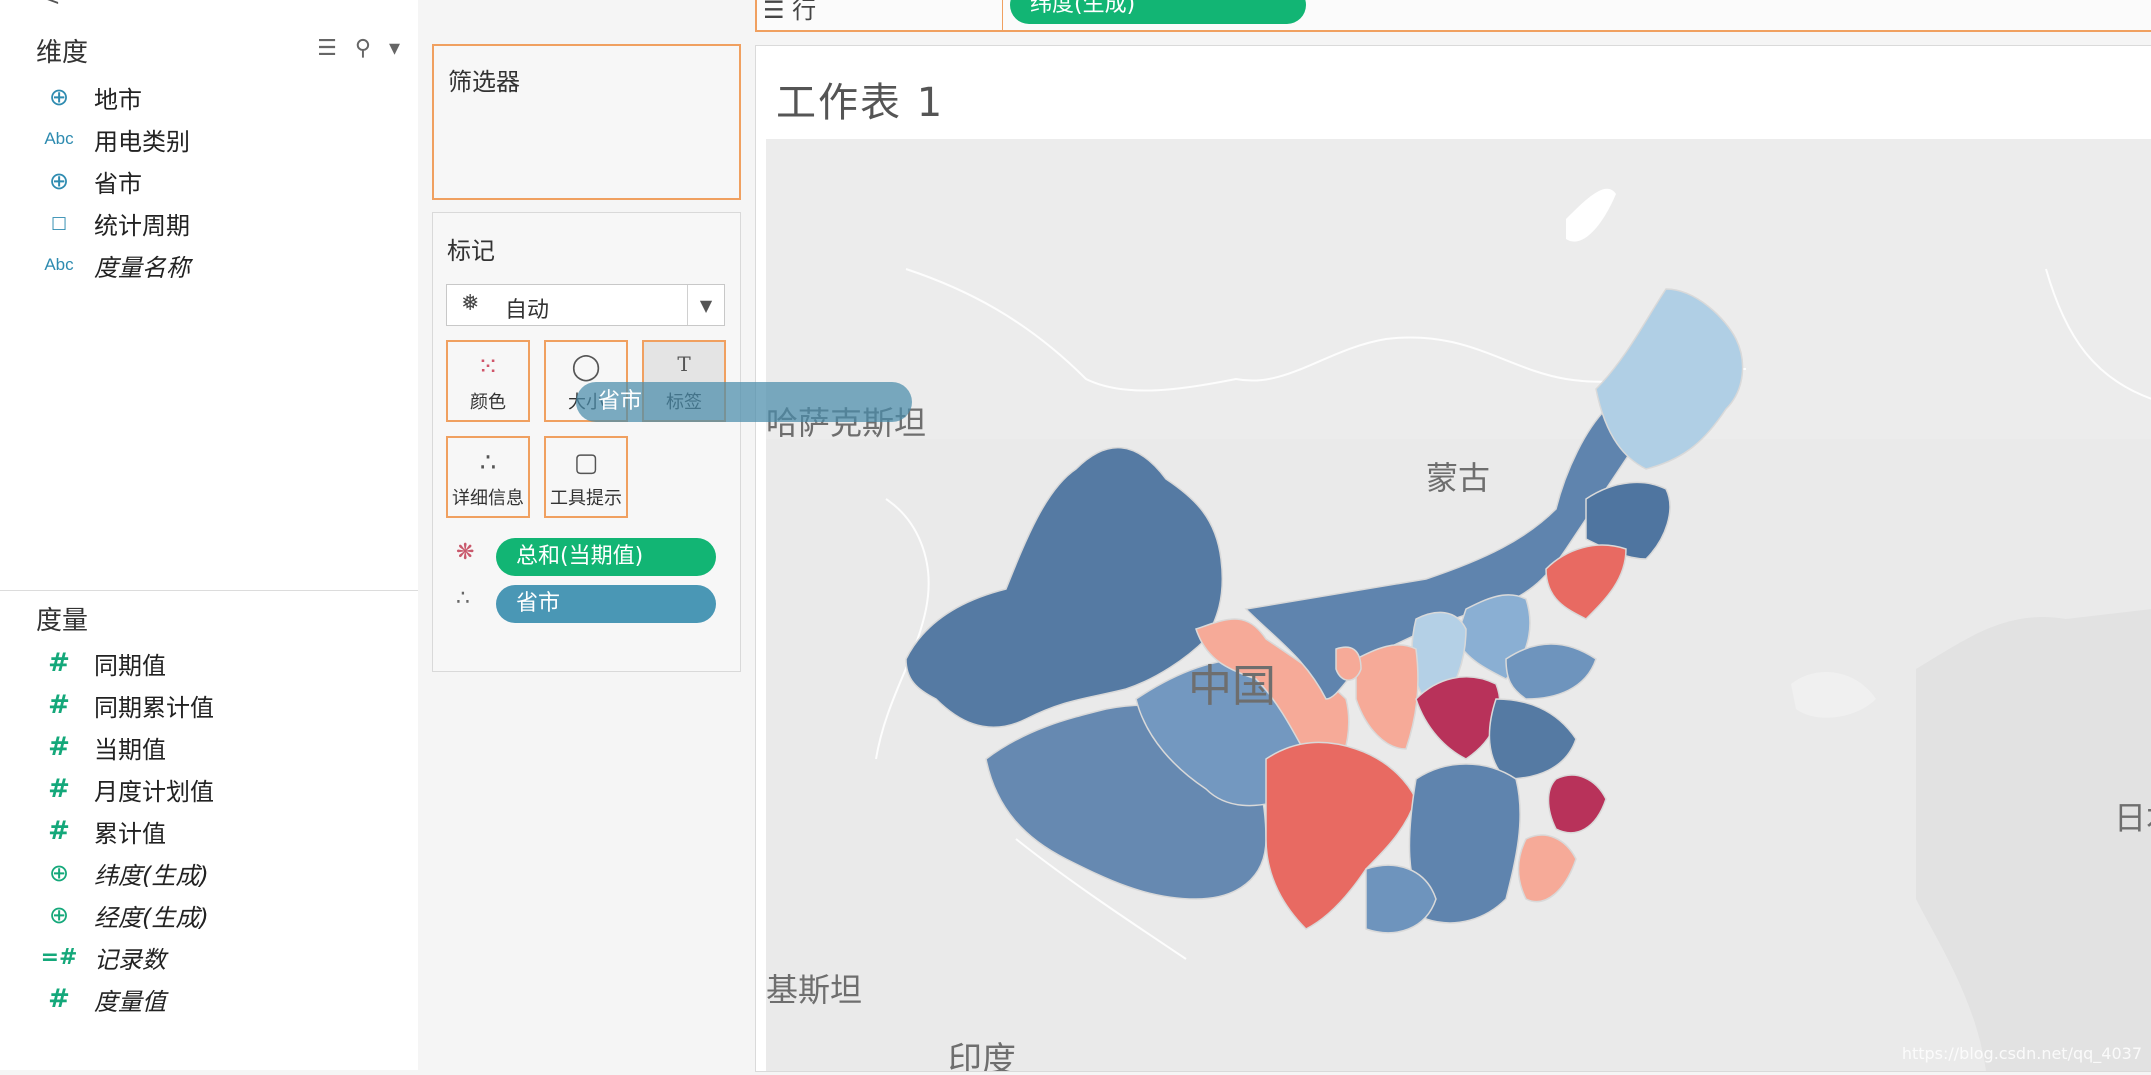  I want to click on tooltip-button: ▢ 工具提示, so click(586, 477).